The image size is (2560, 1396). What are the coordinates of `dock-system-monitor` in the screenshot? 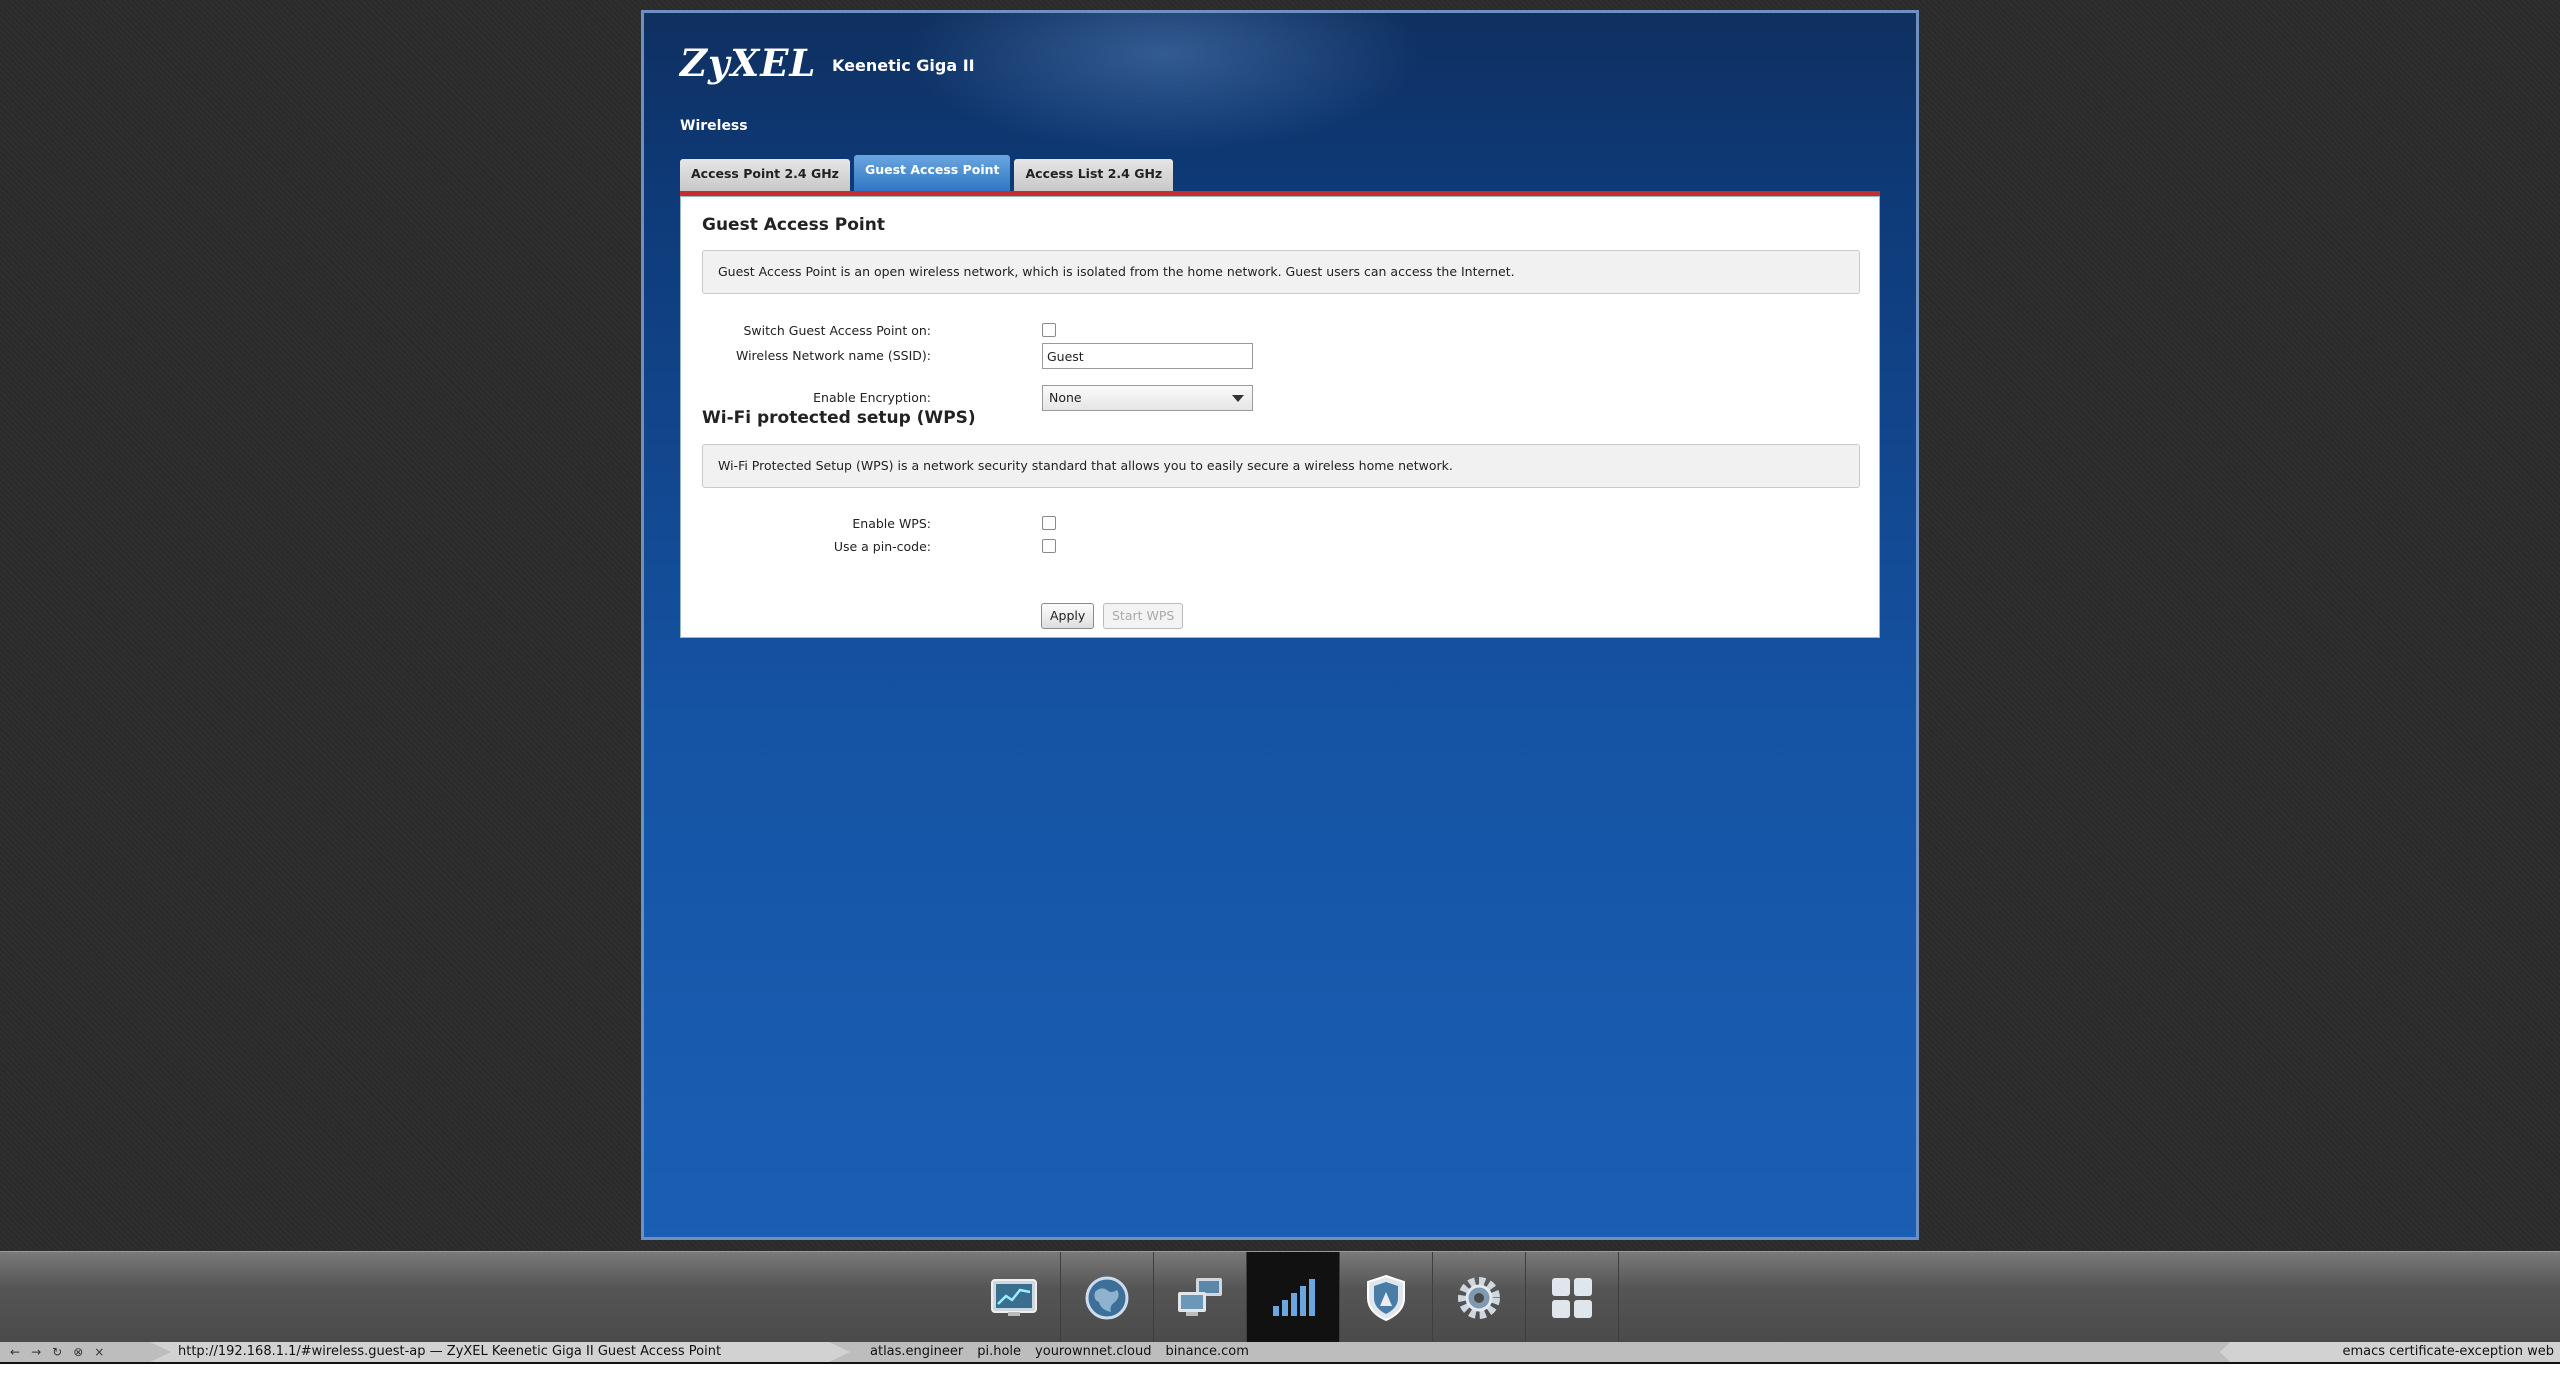 It's located at (1014, 1297).